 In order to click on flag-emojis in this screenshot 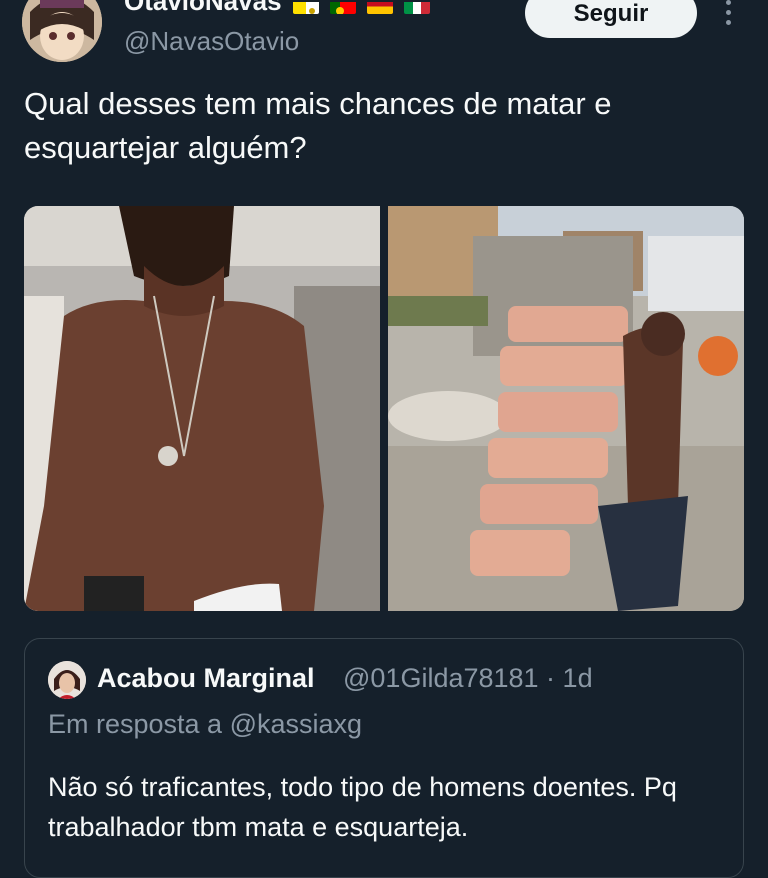, I will do `click(363, 9)`.